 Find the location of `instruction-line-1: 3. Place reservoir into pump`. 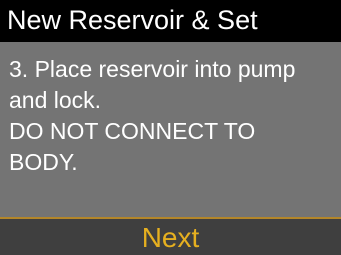

instruction-line-1: 3. Place reservoir into pump is located at coordinates (152, 69).